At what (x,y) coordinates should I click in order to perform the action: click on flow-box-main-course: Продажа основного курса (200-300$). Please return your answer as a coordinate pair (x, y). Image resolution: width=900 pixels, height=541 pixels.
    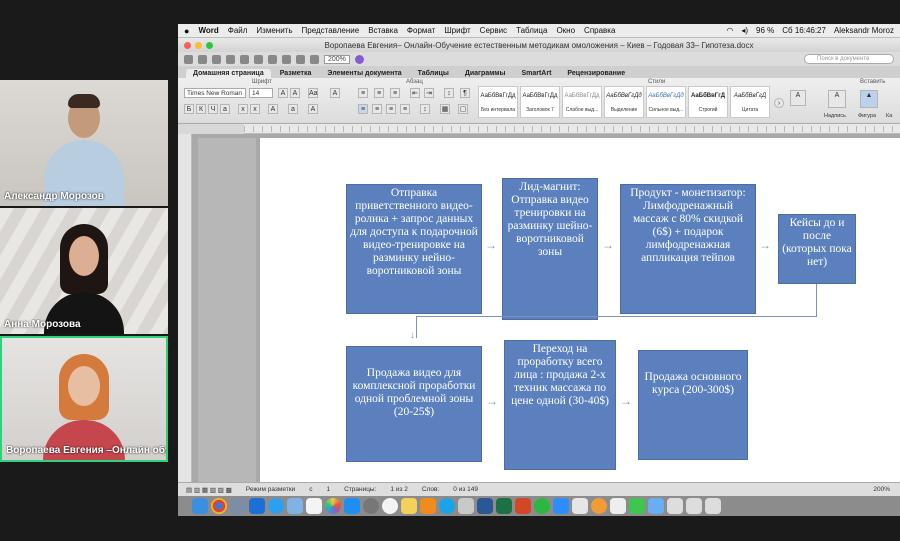
    Looking at the image, I should click on (693, 405).